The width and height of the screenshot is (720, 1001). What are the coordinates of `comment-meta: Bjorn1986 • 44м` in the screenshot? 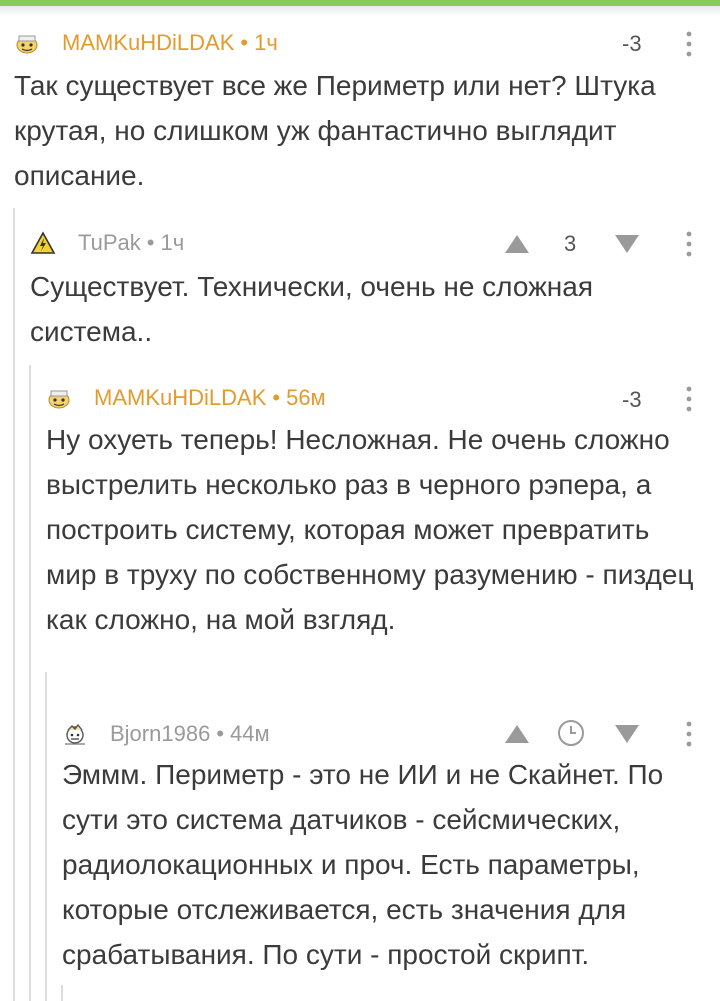 It's located at (190, 734).